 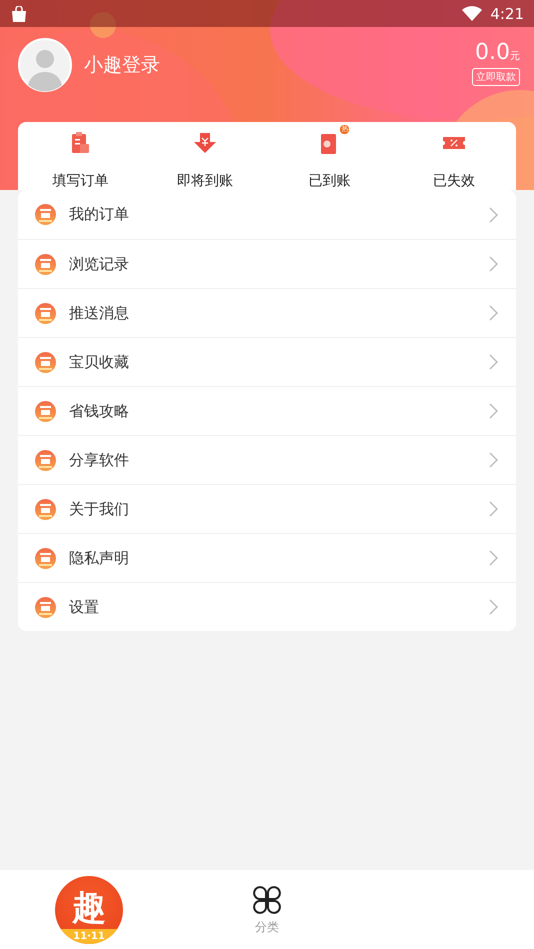 What do you see at coordinates (267, 900) in the screenshot?
I see `grid-icon` at bounding box center [267, 900].